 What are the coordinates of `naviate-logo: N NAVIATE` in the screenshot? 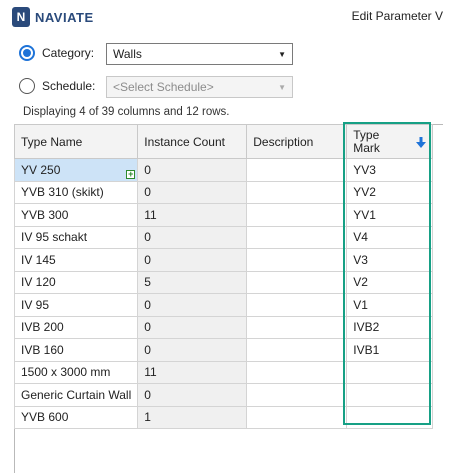 It's located at (53, 17).